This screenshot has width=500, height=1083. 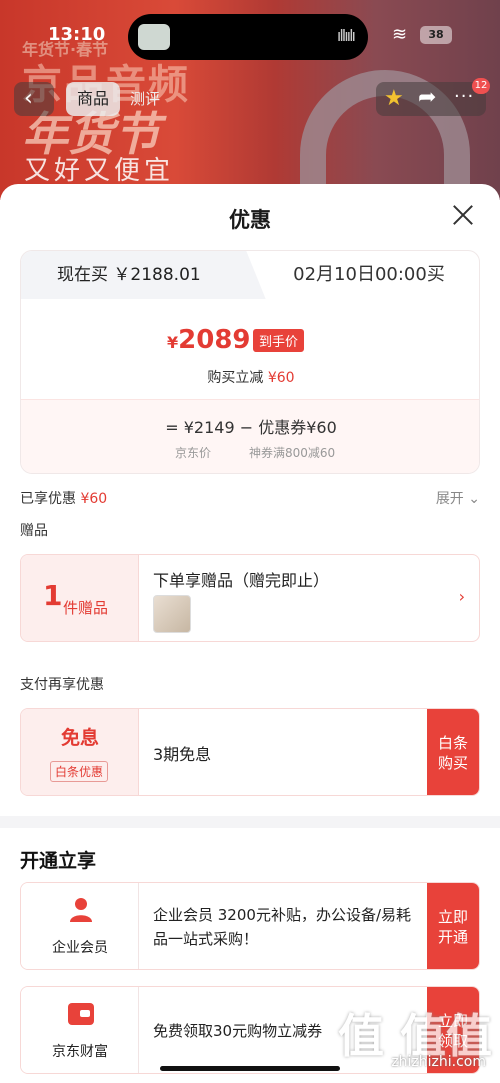 I want to click on album-art-icon, so click(x=154, y=37).